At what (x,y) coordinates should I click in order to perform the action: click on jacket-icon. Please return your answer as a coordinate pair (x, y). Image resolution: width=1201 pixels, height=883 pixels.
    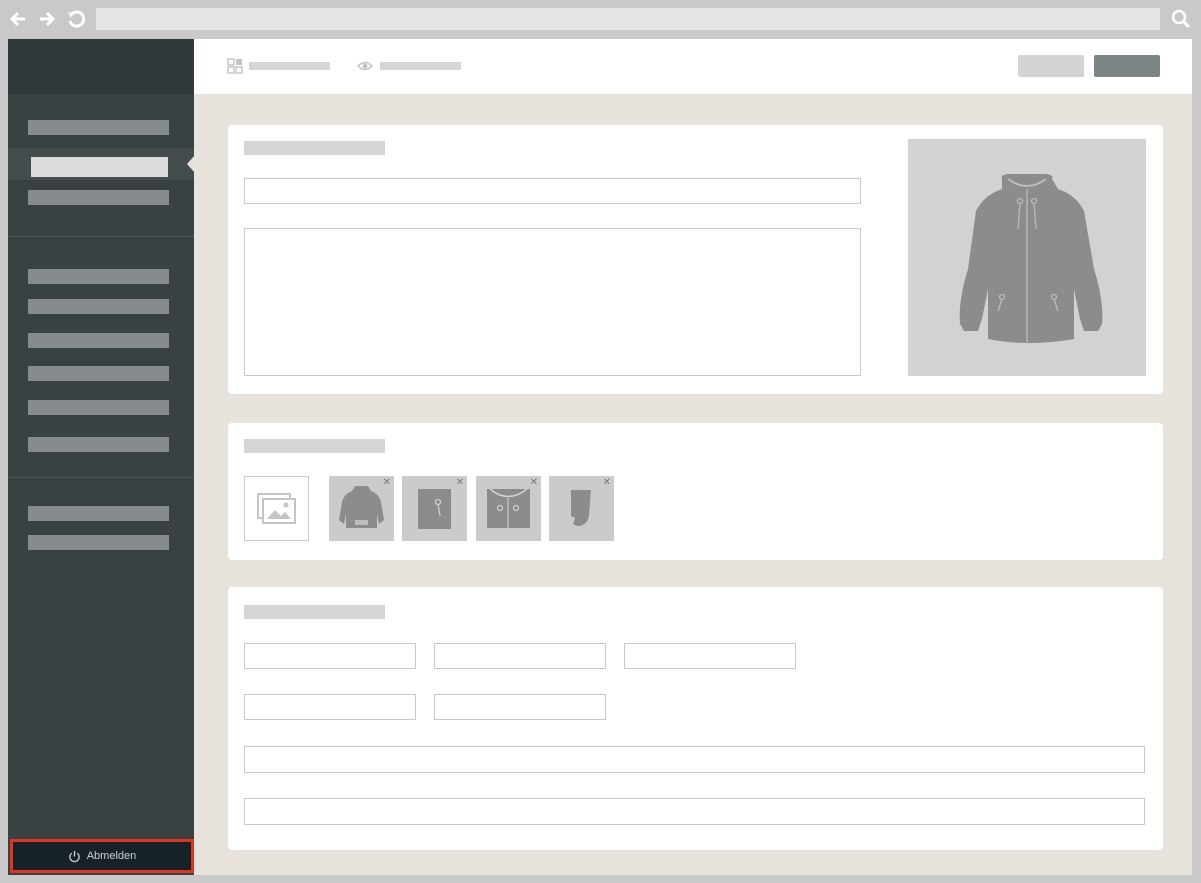
    Looking at the image, I should click on (1031, 259).